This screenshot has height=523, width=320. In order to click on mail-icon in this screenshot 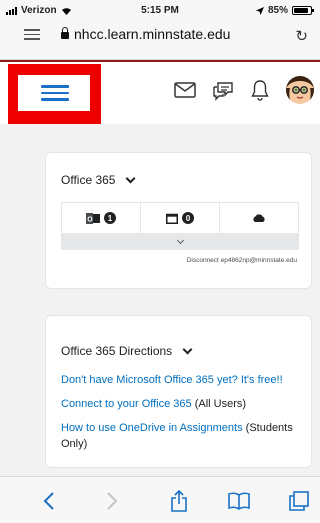, I will do `click(185, 90)`.